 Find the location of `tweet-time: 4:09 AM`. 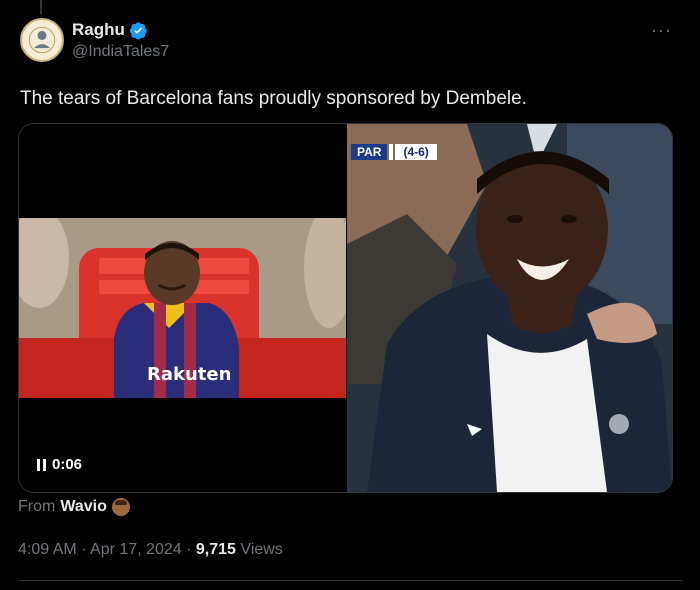

tweet-time: 4:09 AM is located at coordinates (47, 549).